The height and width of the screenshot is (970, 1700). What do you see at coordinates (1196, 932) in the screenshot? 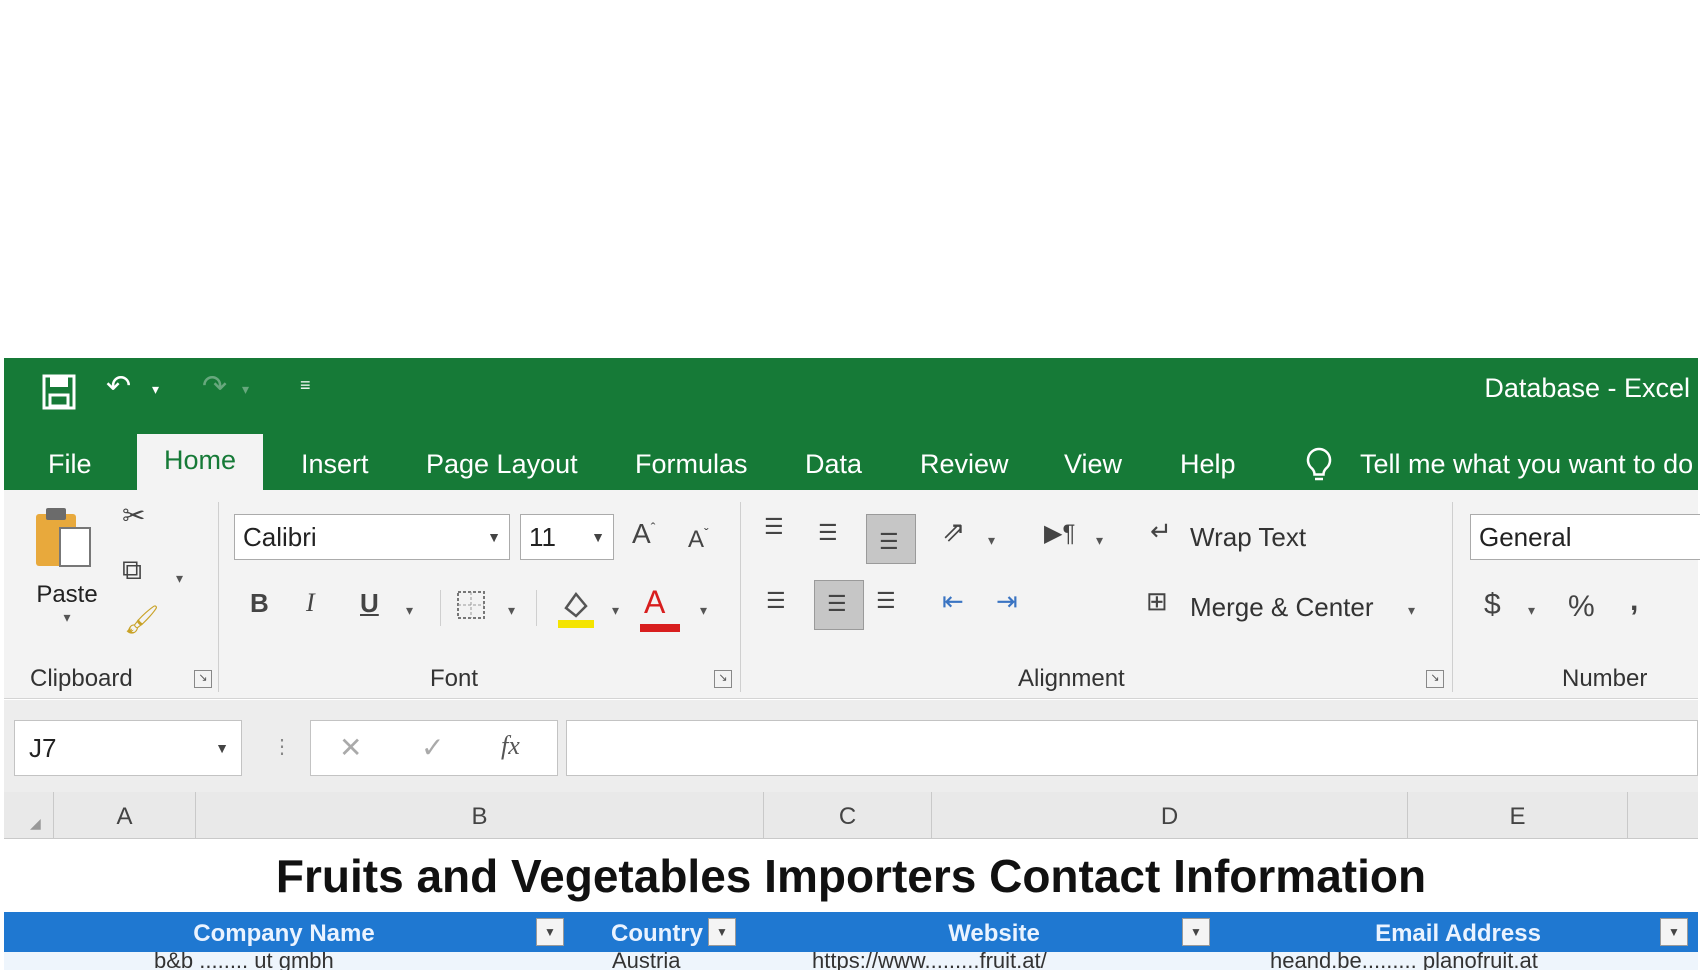
I see `website-filter-button: ▼` at bounding box center [1196, 932].